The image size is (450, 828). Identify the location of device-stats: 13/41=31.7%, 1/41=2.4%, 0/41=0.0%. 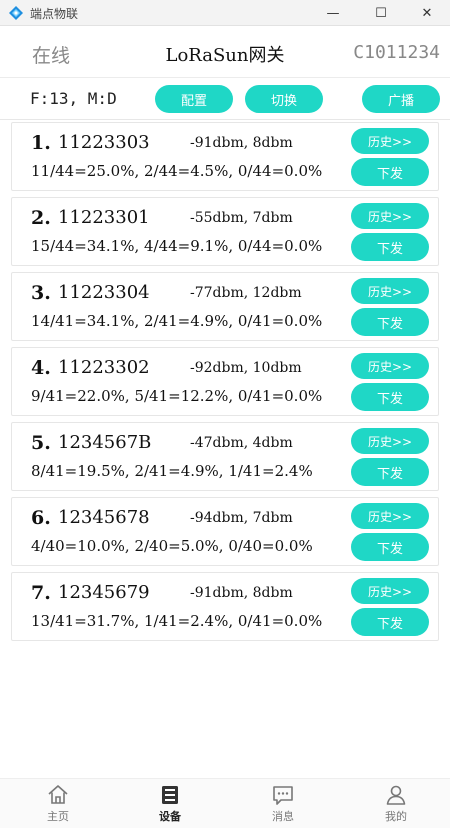
(177, 621).